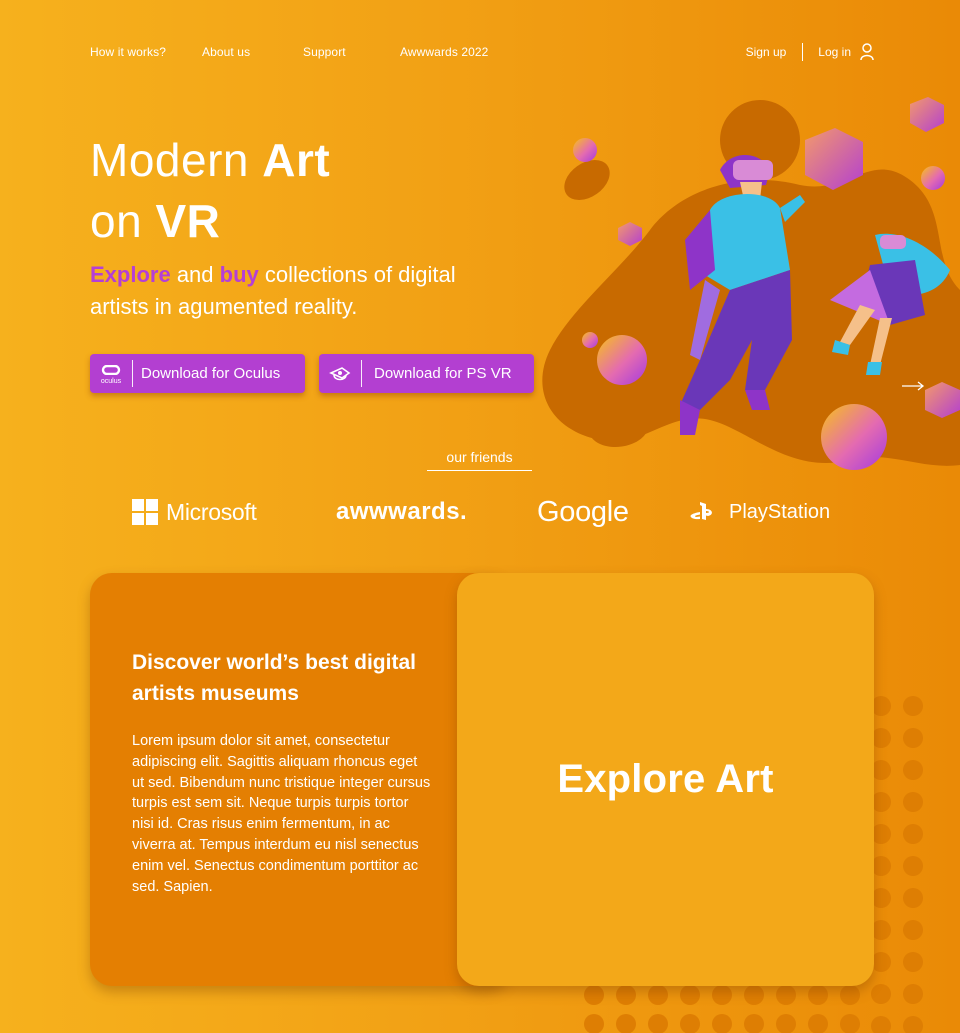 The width and height of the screenshot is (960, 1033). I want to click on nav-how-it-works: How it works?, so click(128, 52).